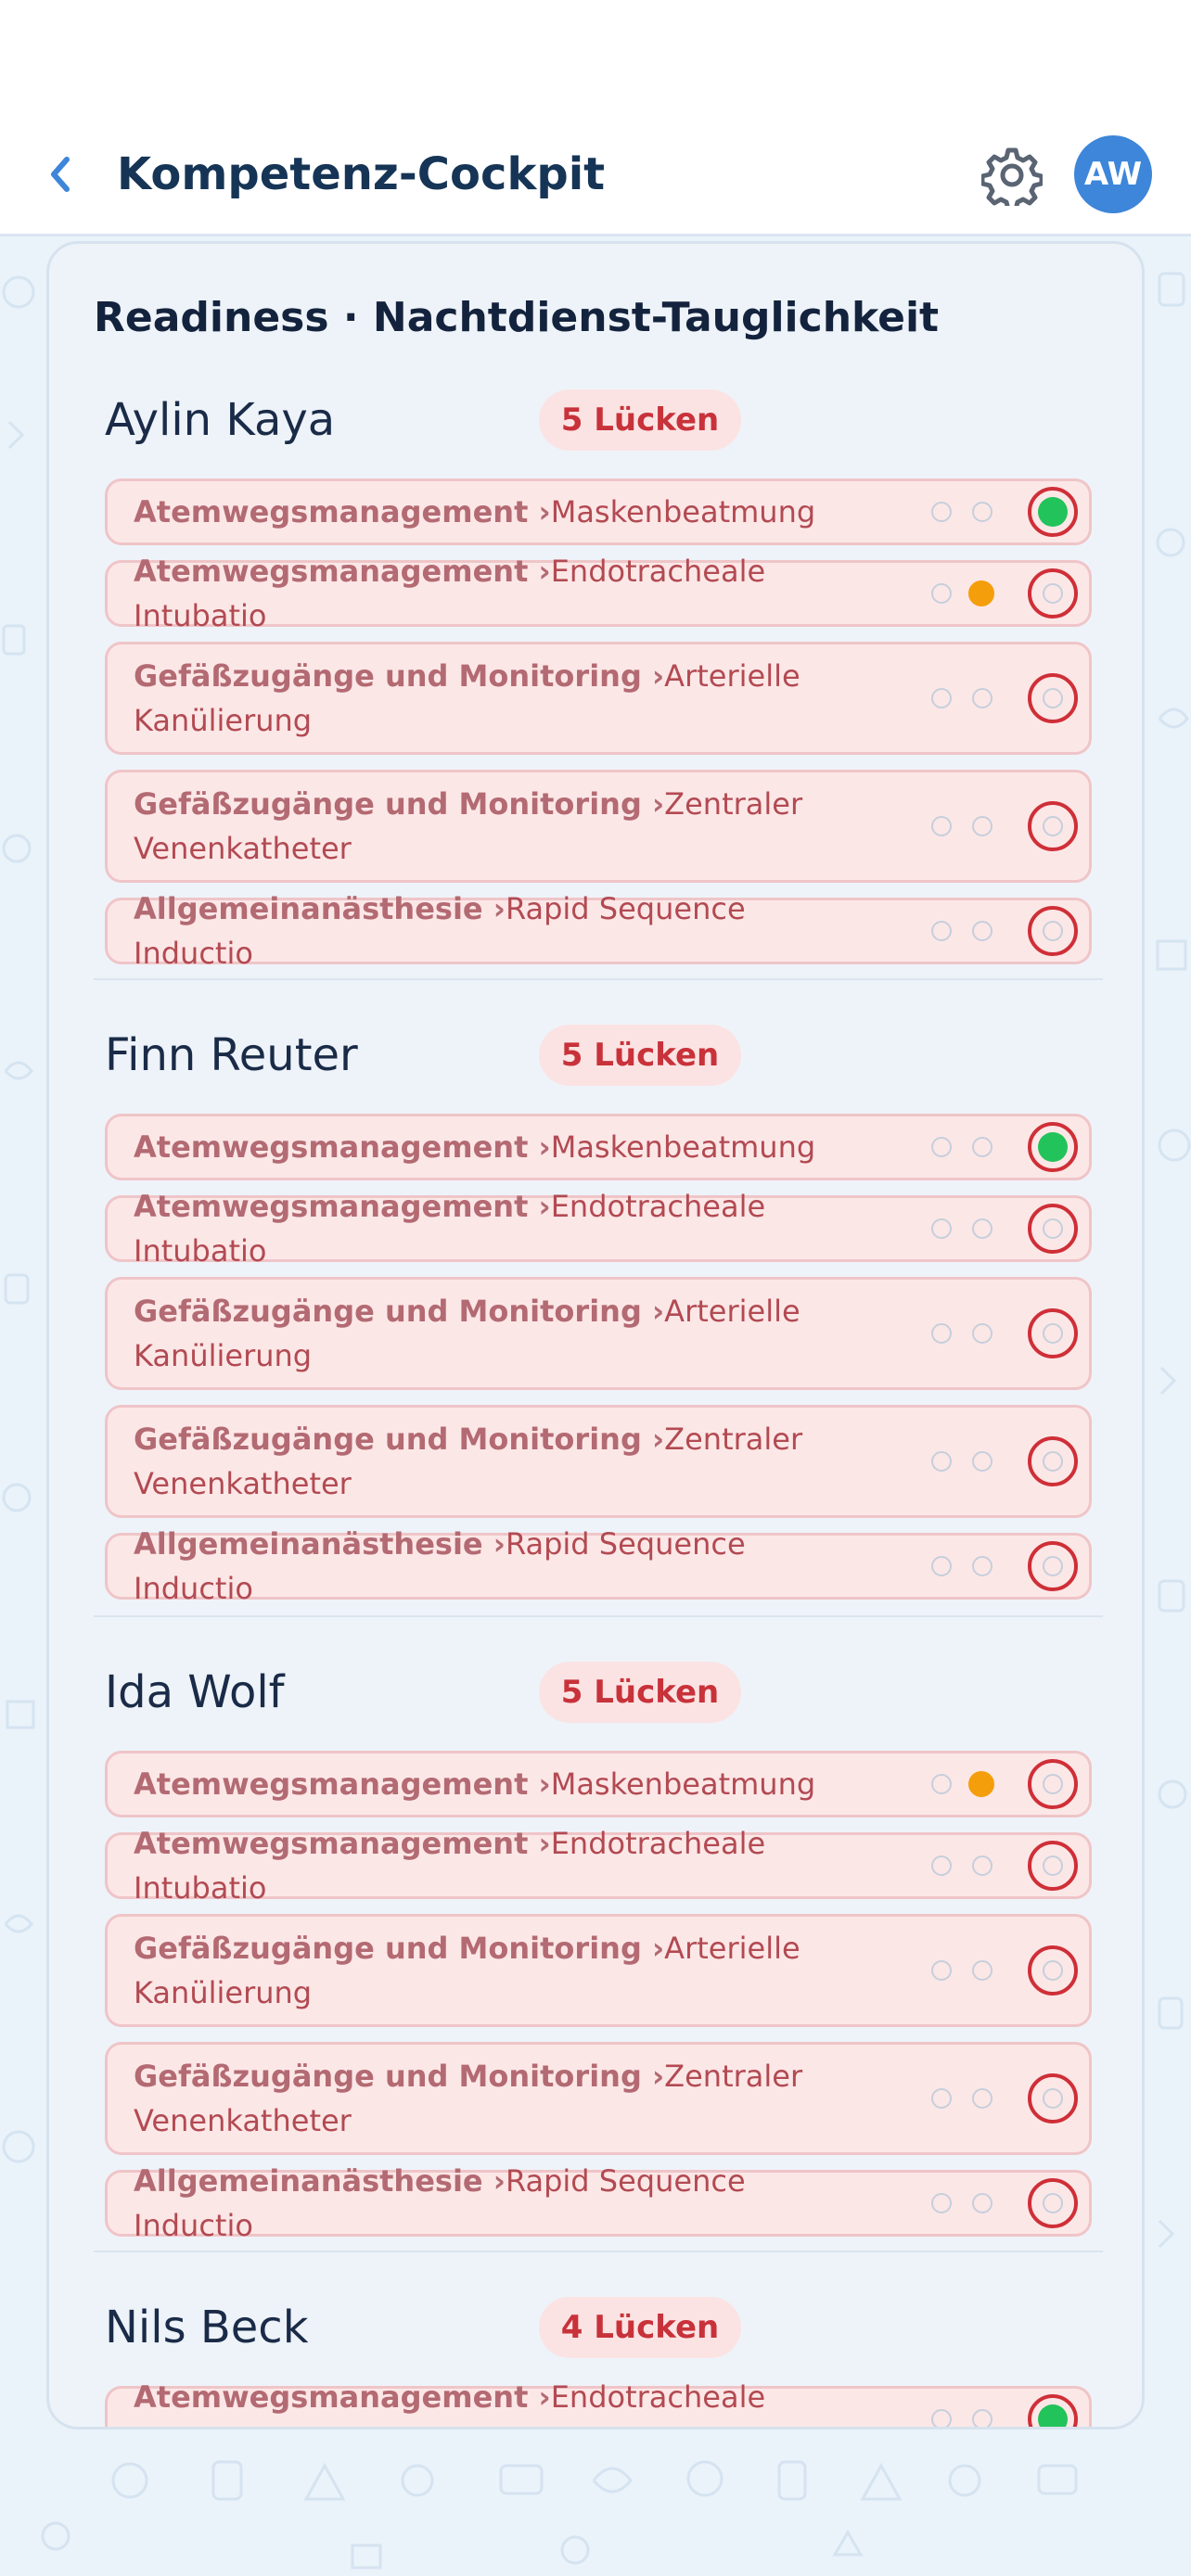  What do you see at coordinates (595, 118) in the screenshot?
I see `app-header: Kompetenz-Cockpit AW` at bounding box center [595, 118].